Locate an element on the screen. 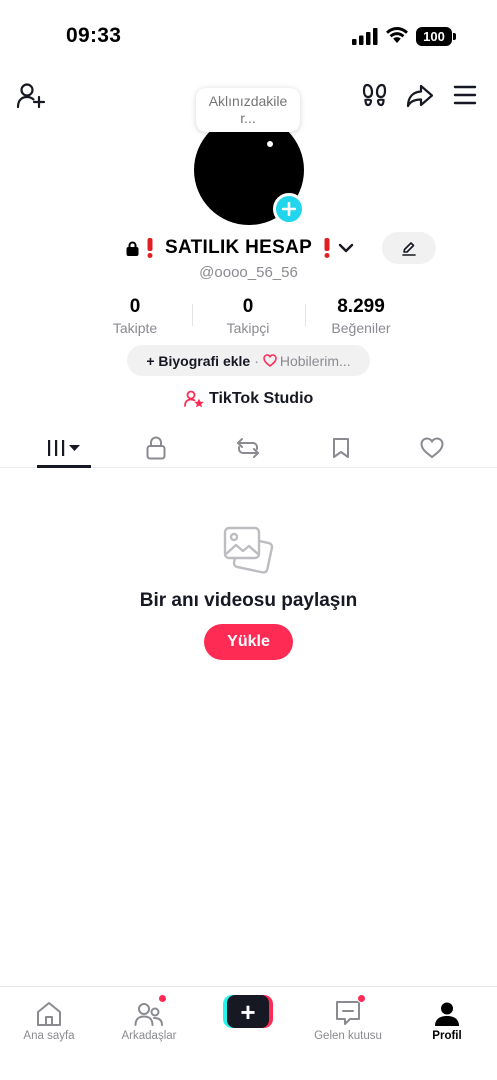  inbox-notification-dot is located at coordinates (361, 998).